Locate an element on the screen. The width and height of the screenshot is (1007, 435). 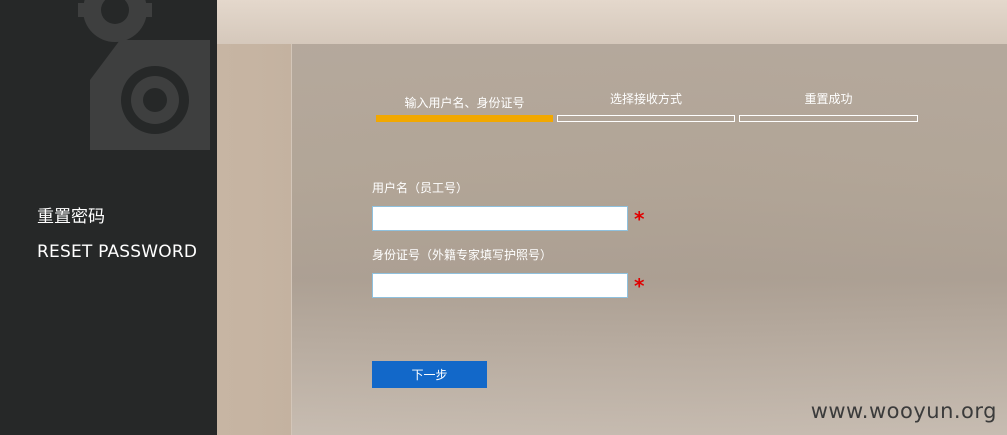
step-progress: 输入用户名、身份证号 选择接收方式 重置成功 is located at coordinates (648, 110).